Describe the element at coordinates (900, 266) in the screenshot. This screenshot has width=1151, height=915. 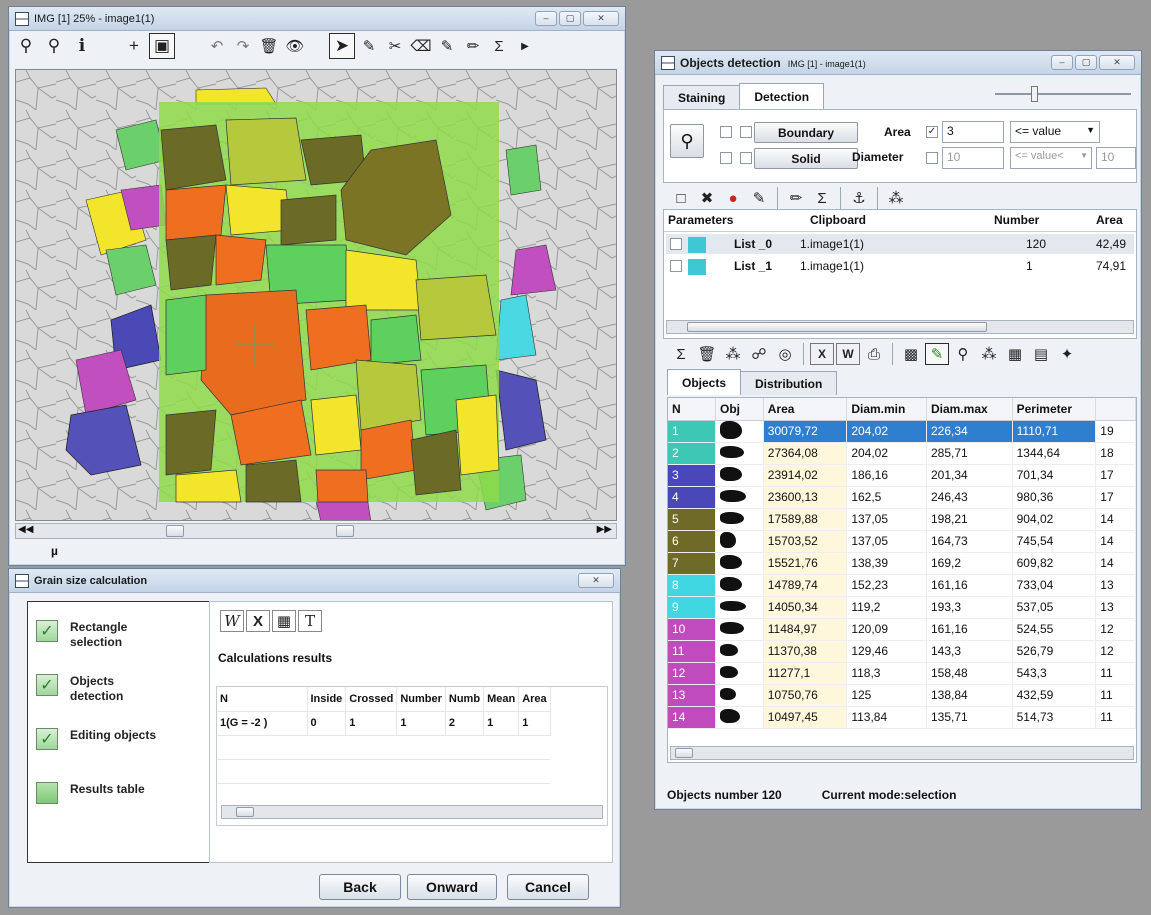
I see `list-item: List _1 1.image1(1) 1 74,91` at that location.